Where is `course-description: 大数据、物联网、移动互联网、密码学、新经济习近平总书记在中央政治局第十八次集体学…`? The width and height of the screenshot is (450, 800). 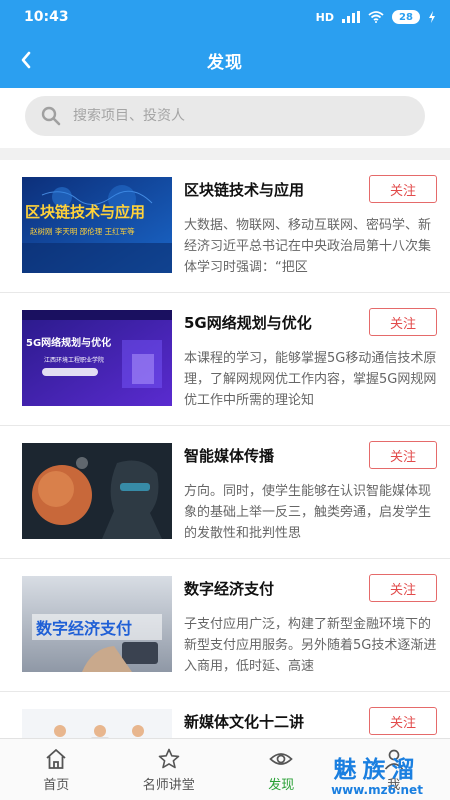
course-description: 大数据、物联网、移动互联网、密码学、新经济习近平总书记在中央政治局第十八次集体学… is located at coordinates (308, 246).